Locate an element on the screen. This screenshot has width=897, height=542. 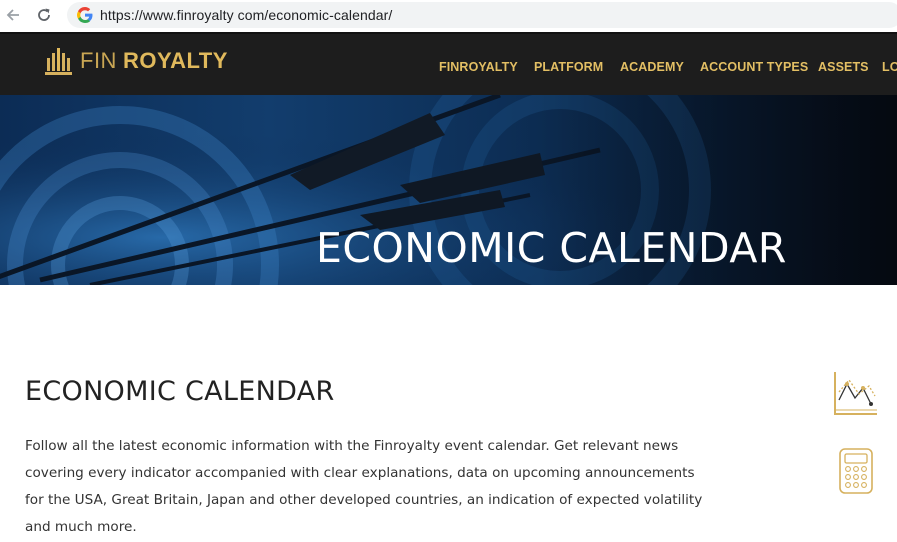
chart-icon is located at coordinates (855, 394).